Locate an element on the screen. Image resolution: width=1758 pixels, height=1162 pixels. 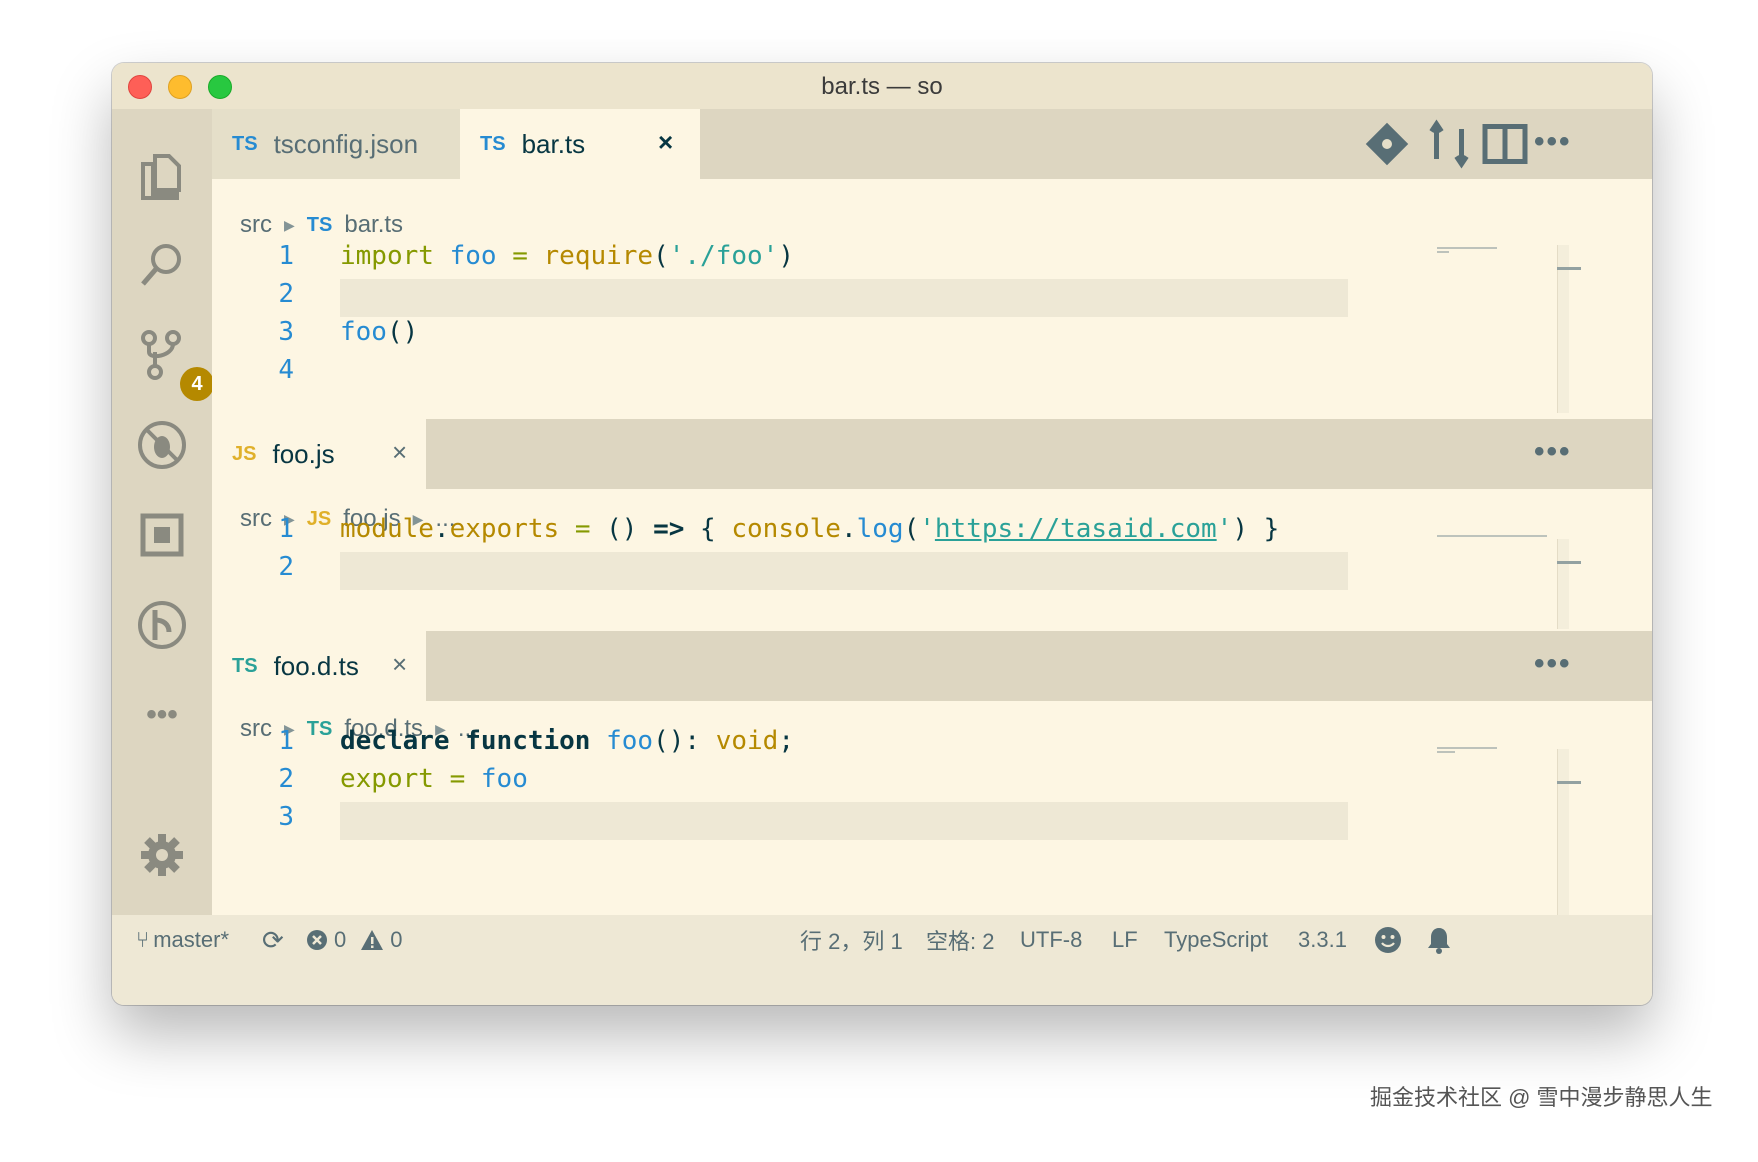
open-changes-icon is located at coordinates (1387, 144).